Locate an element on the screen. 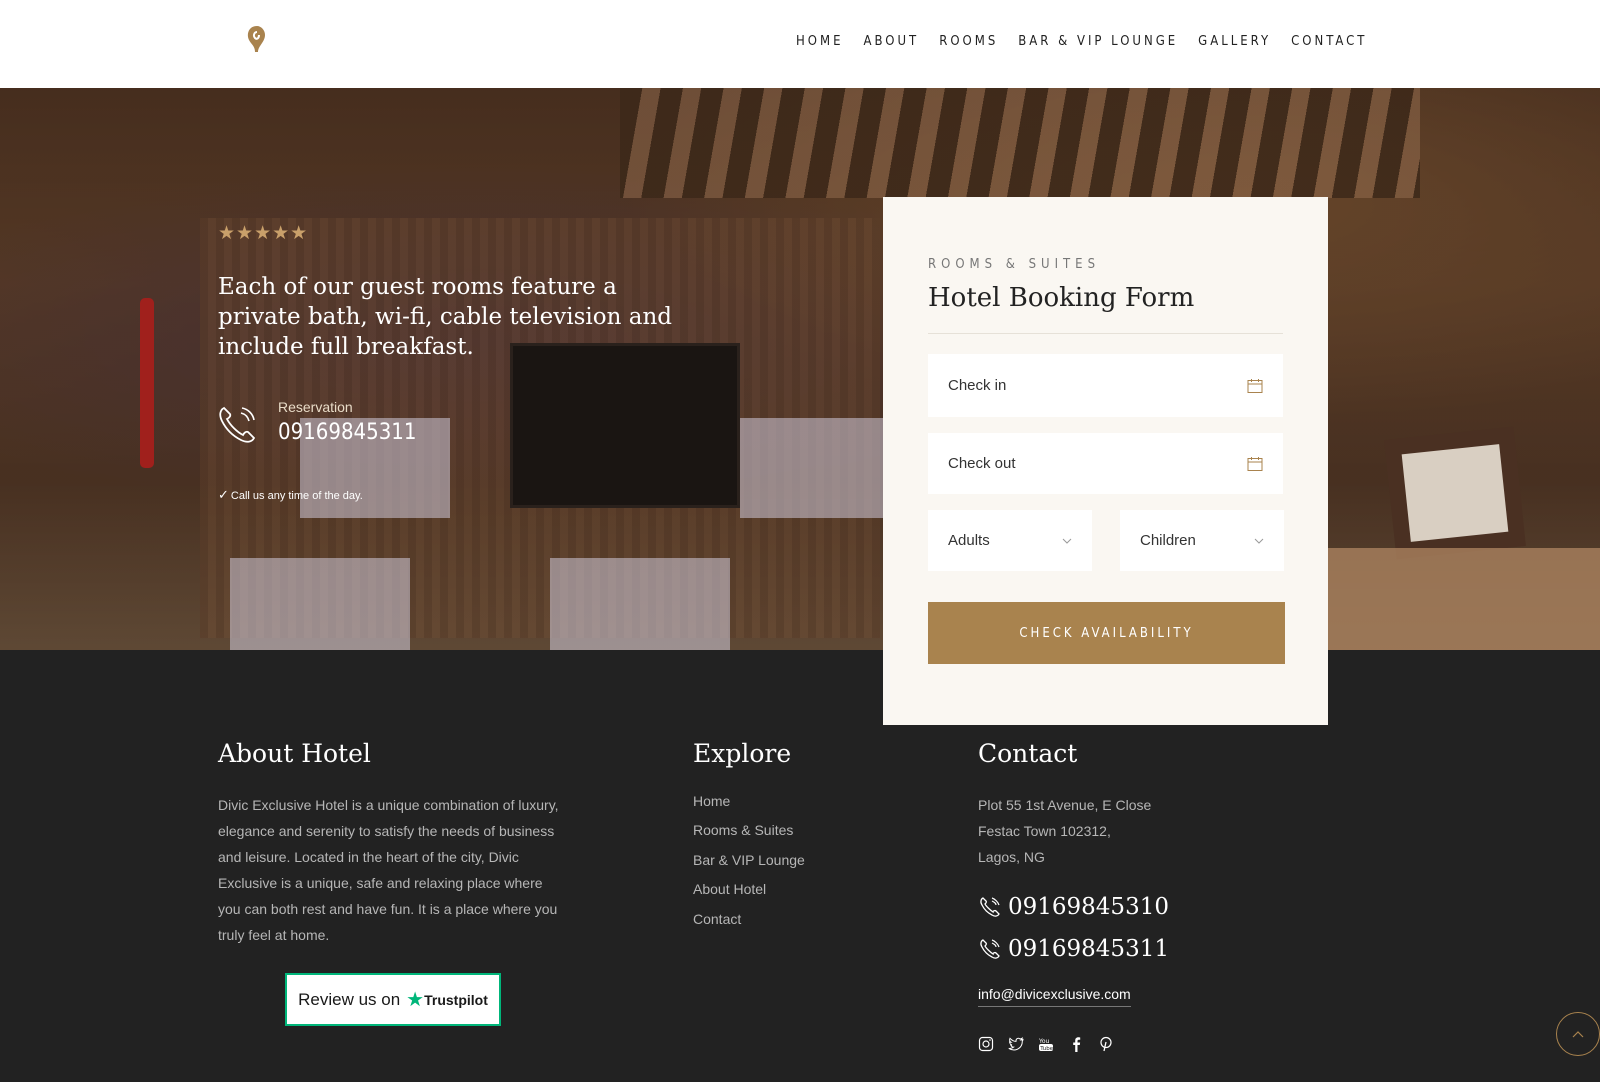 The height and width of the screenshot is (1082, 1600). reservation-phone: 09169845311 is located at coordinates (347, 432).